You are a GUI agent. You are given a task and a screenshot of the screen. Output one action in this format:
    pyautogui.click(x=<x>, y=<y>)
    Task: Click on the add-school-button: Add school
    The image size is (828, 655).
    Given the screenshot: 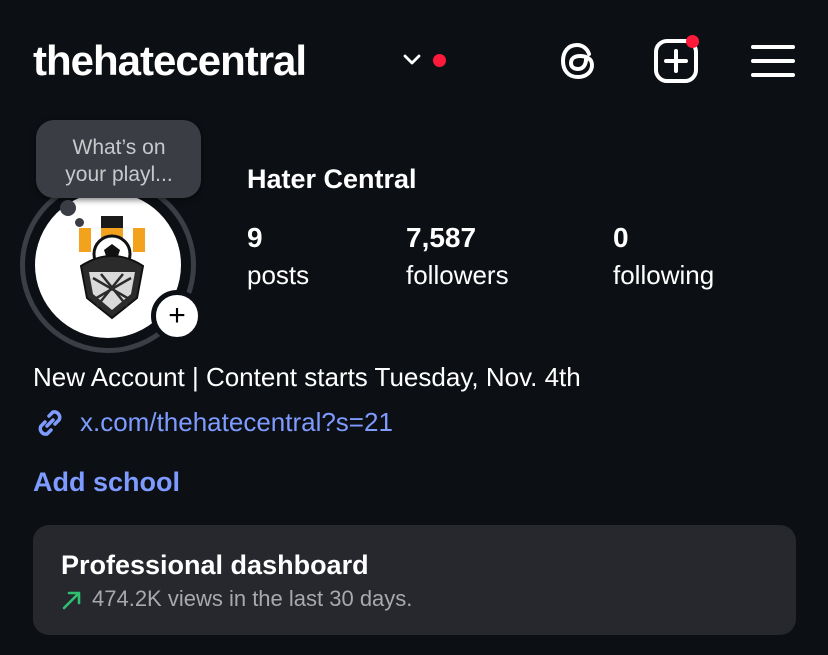 What is the action you would take?
    pyautogui.click(x=106, y=482)
    